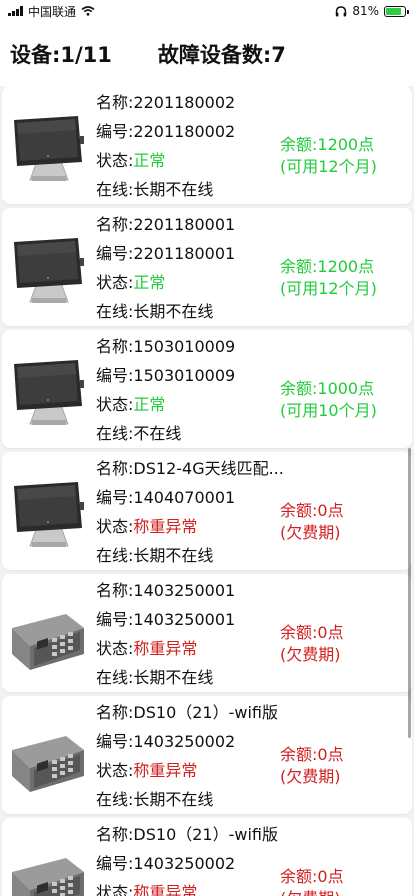  Describe the element at coordinates (61, 55) in the screenshot. I see `device-count: 设备:1/11` at that location.